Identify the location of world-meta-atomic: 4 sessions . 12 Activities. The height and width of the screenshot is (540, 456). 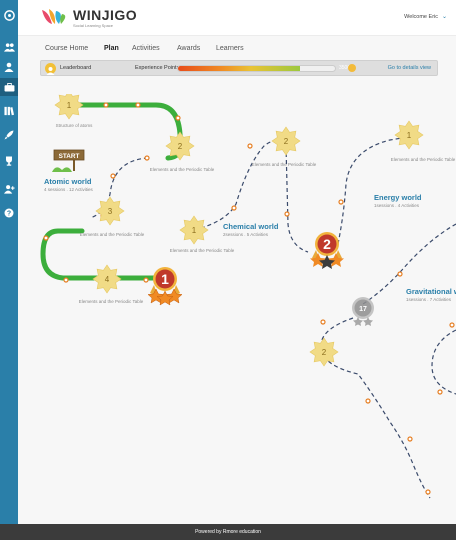
(69, 189).